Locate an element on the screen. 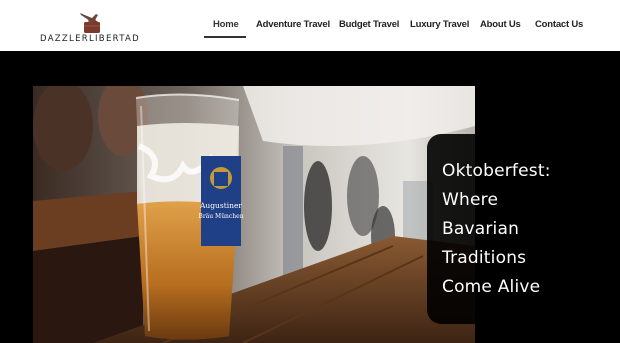  nav-home: Home is located at coordinates (226, 24).